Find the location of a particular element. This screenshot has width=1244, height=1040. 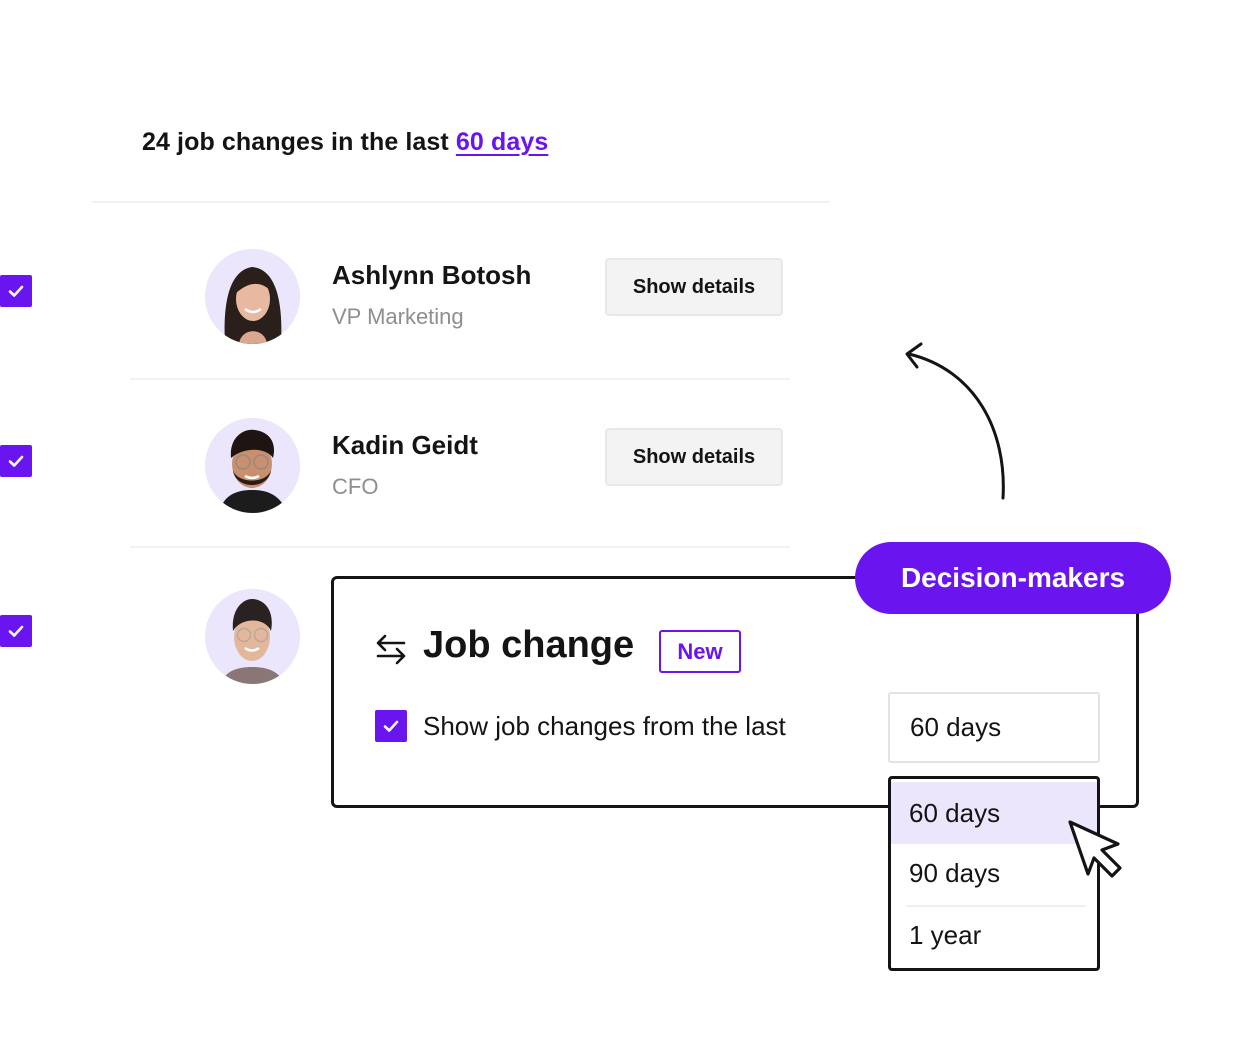

woman-glasses-bun-avatar is located at coordinates (252, 636).